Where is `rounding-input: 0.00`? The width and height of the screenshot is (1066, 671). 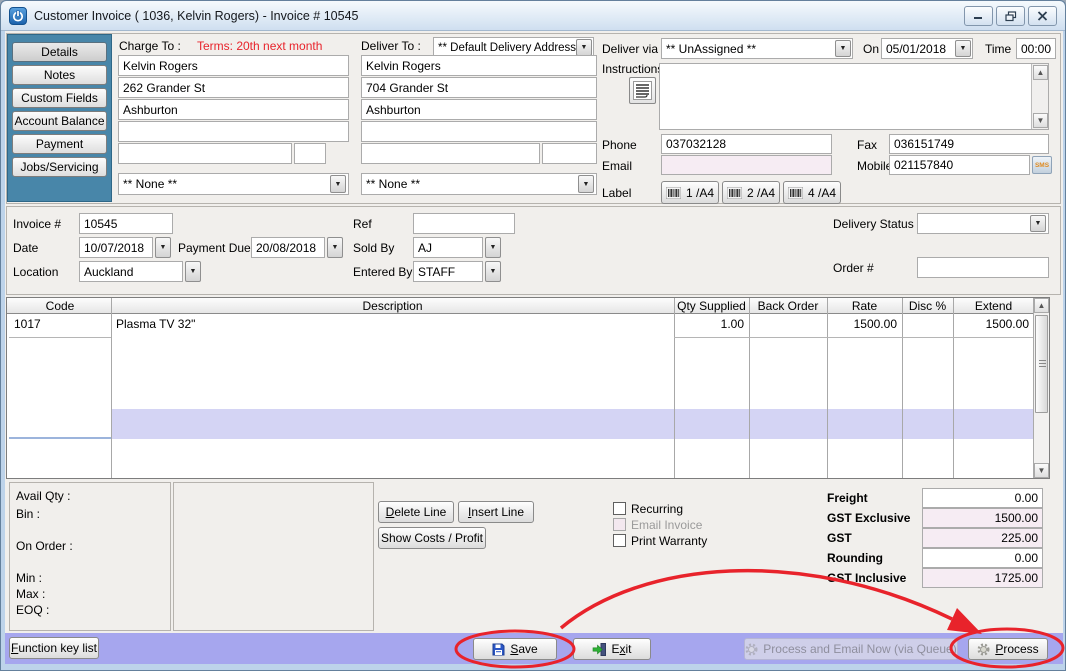 rounding-input: 0.00 is located at coordinates (982, 558).